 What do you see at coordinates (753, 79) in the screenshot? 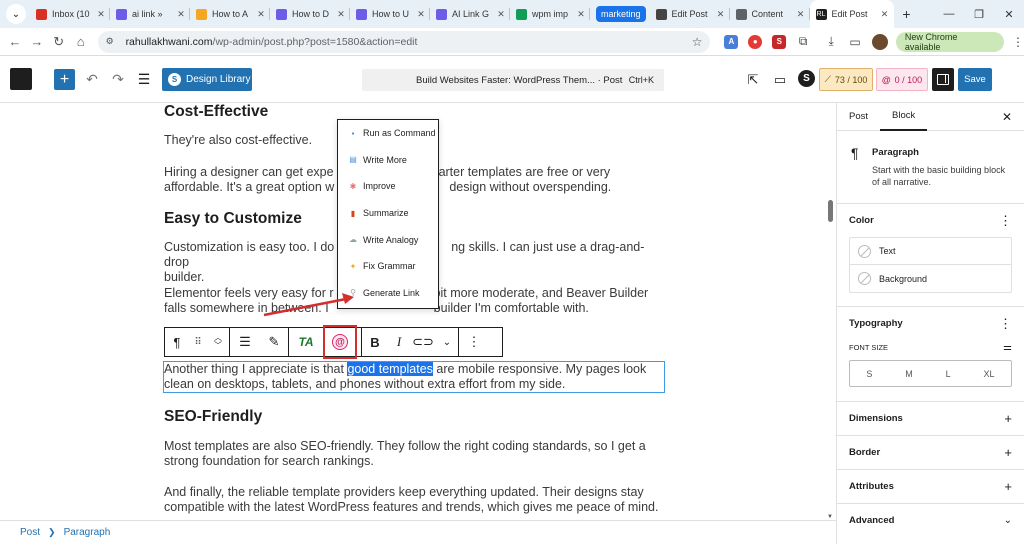
I see `view-post-external-icon: ⇱` at bounding box center [753, 79].